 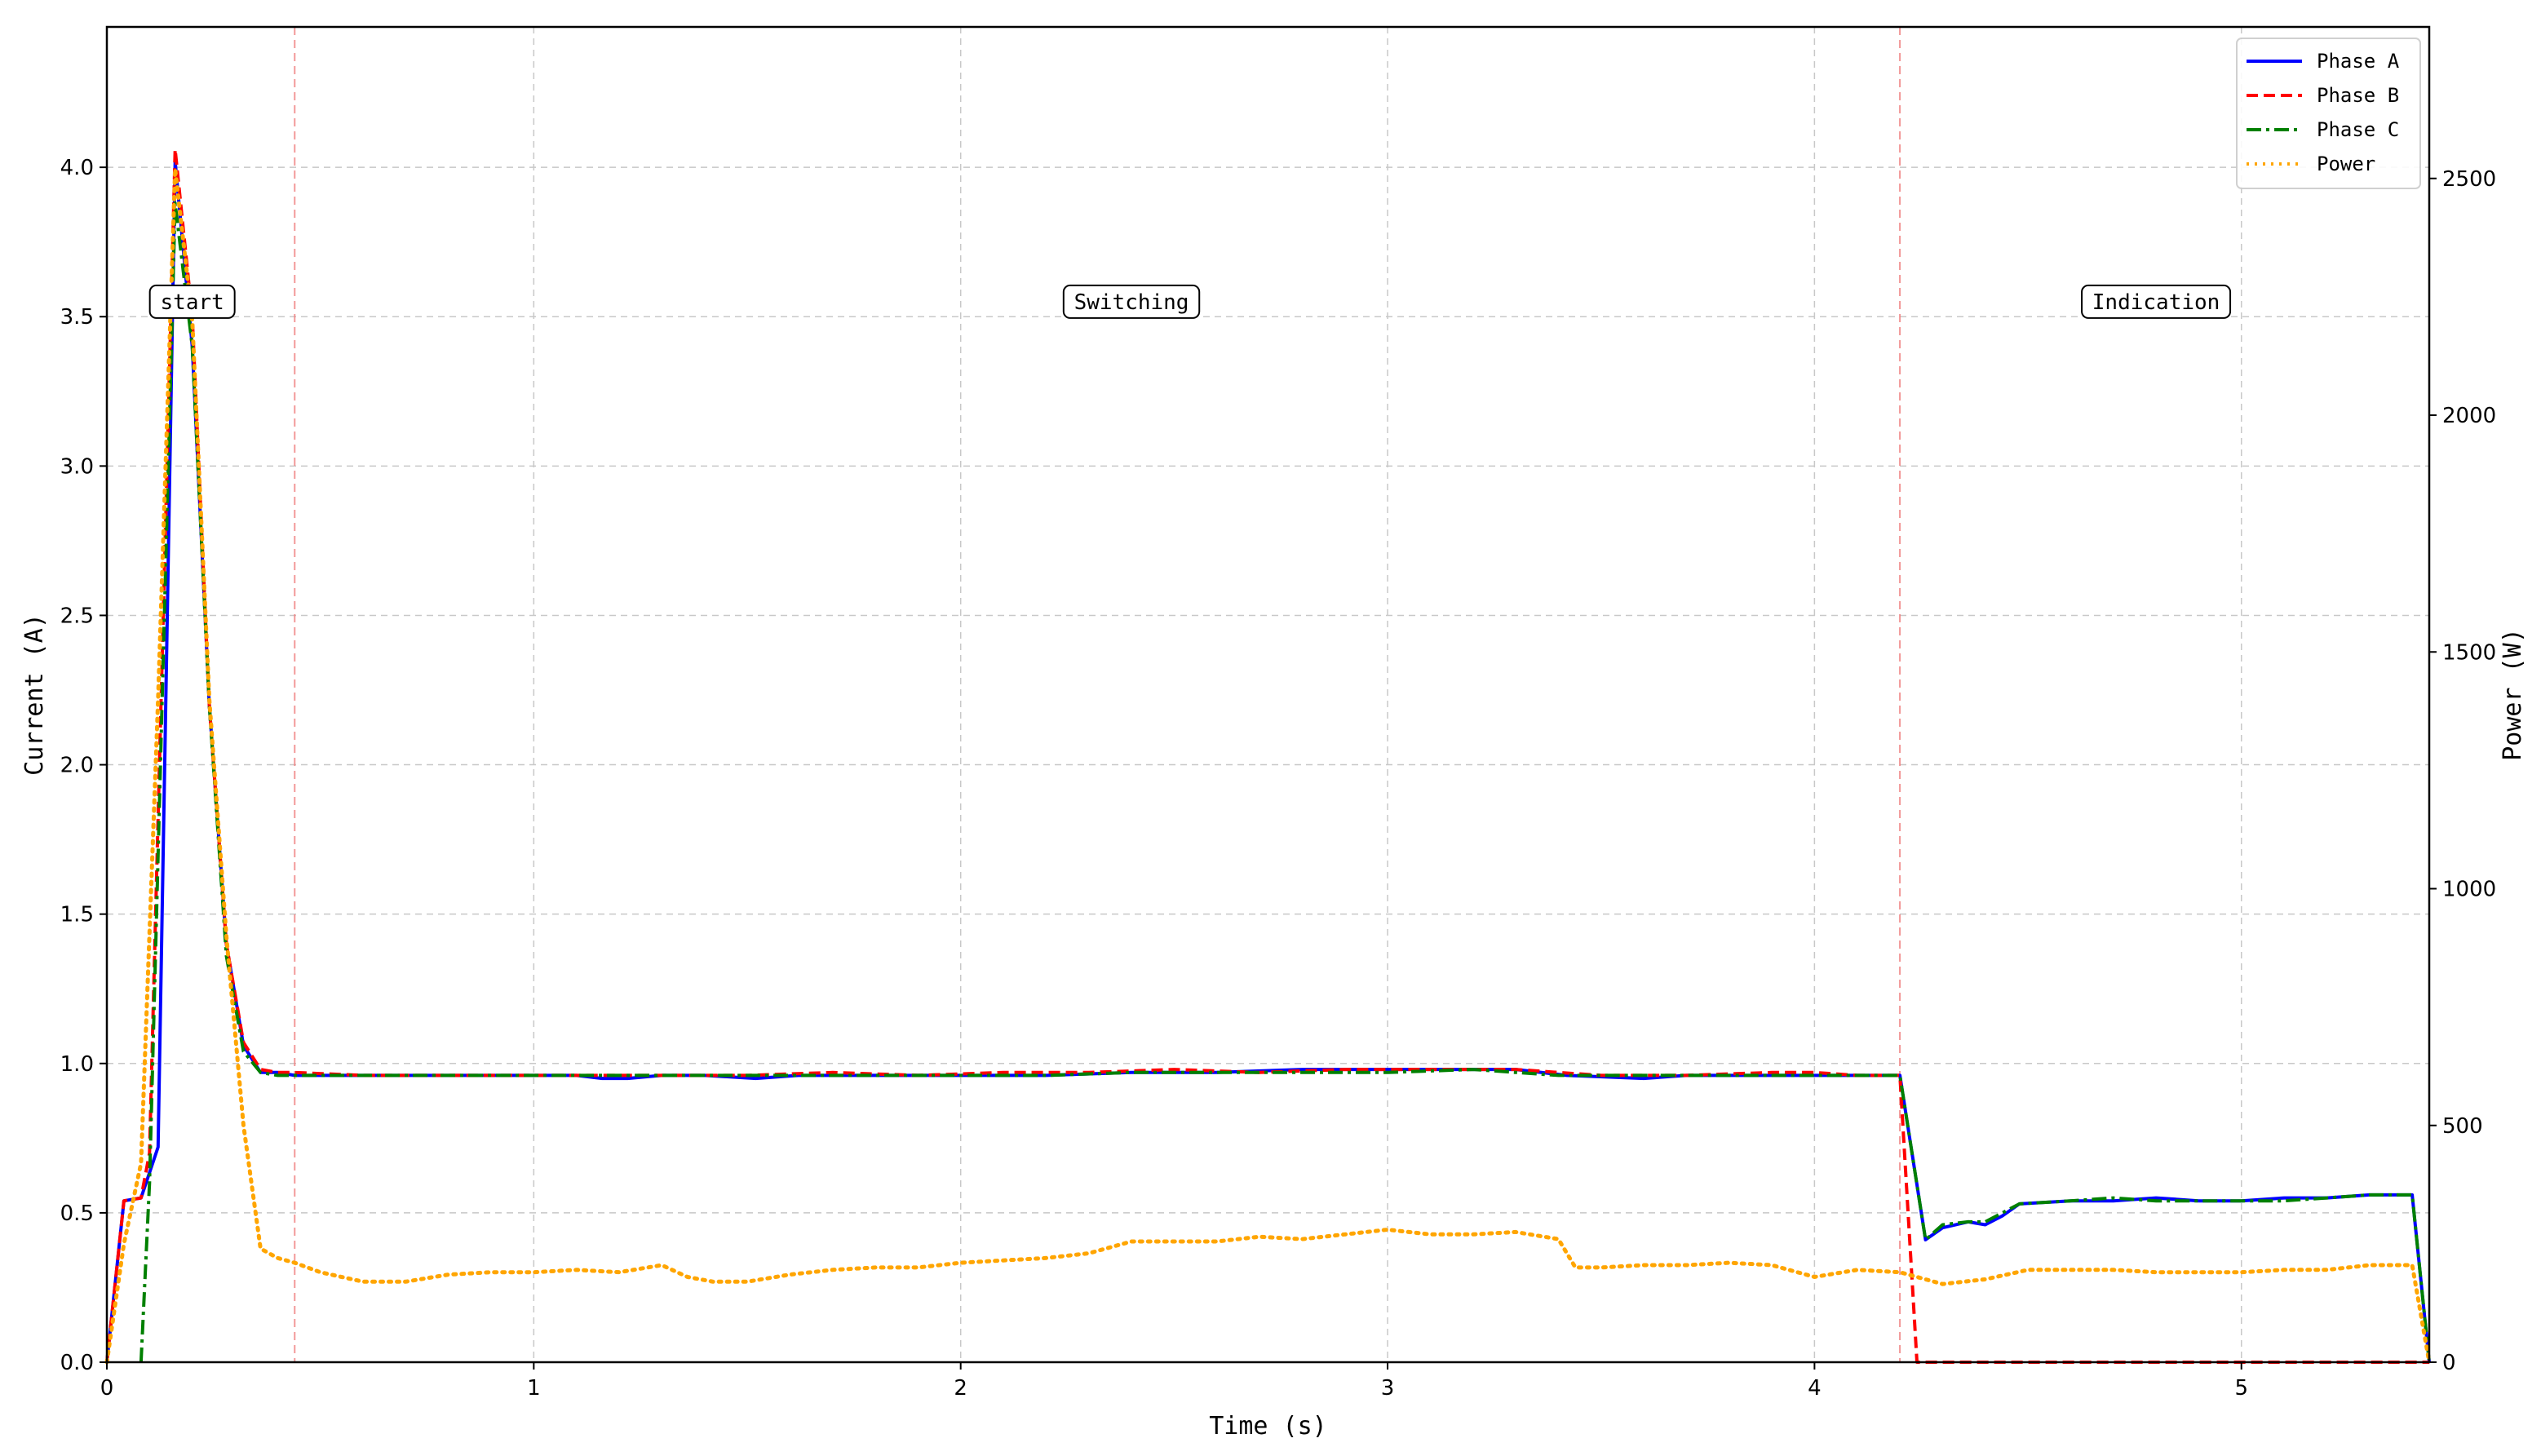 I want to click on y-left-tick-label: 2.0, so click(x=77, y=766).